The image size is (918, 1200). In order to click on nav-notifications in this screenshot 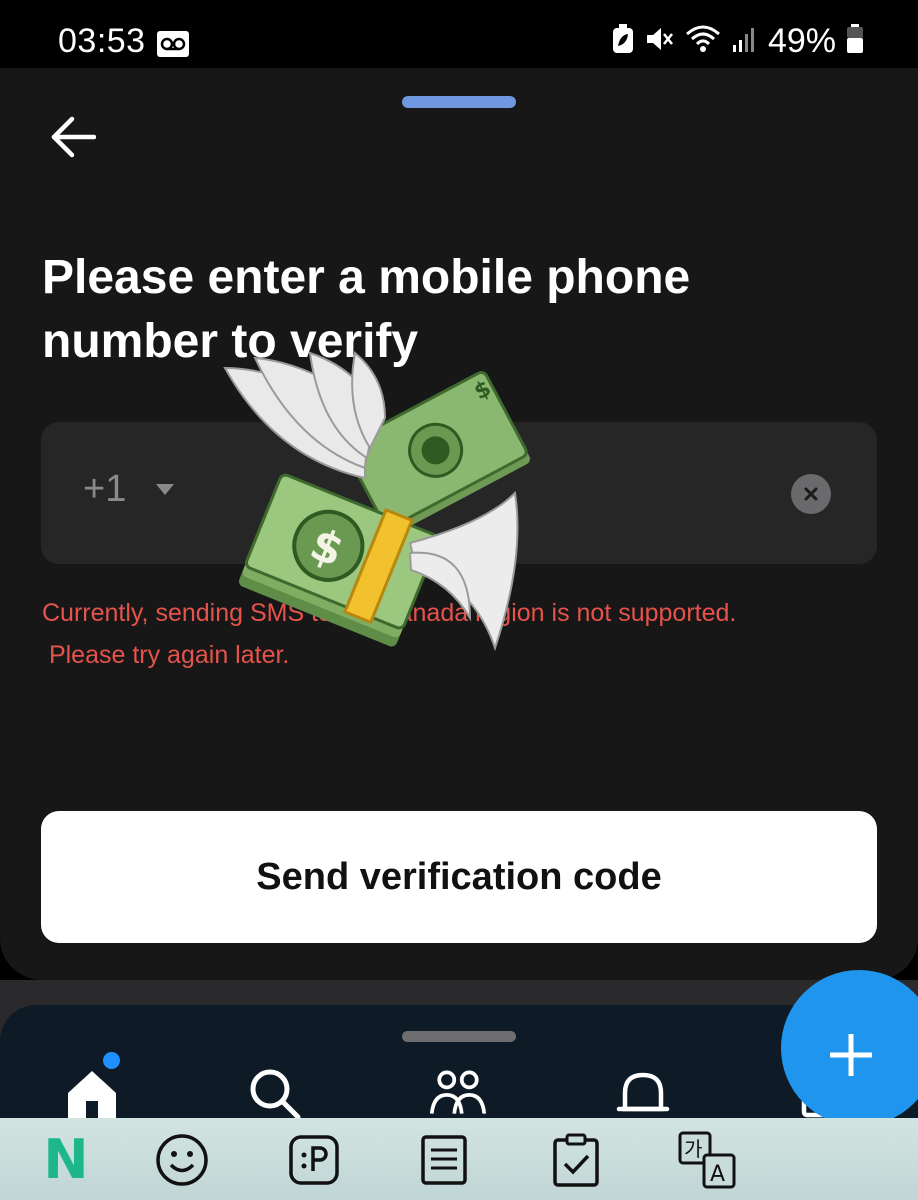, I will do `click(643, 1095)`.